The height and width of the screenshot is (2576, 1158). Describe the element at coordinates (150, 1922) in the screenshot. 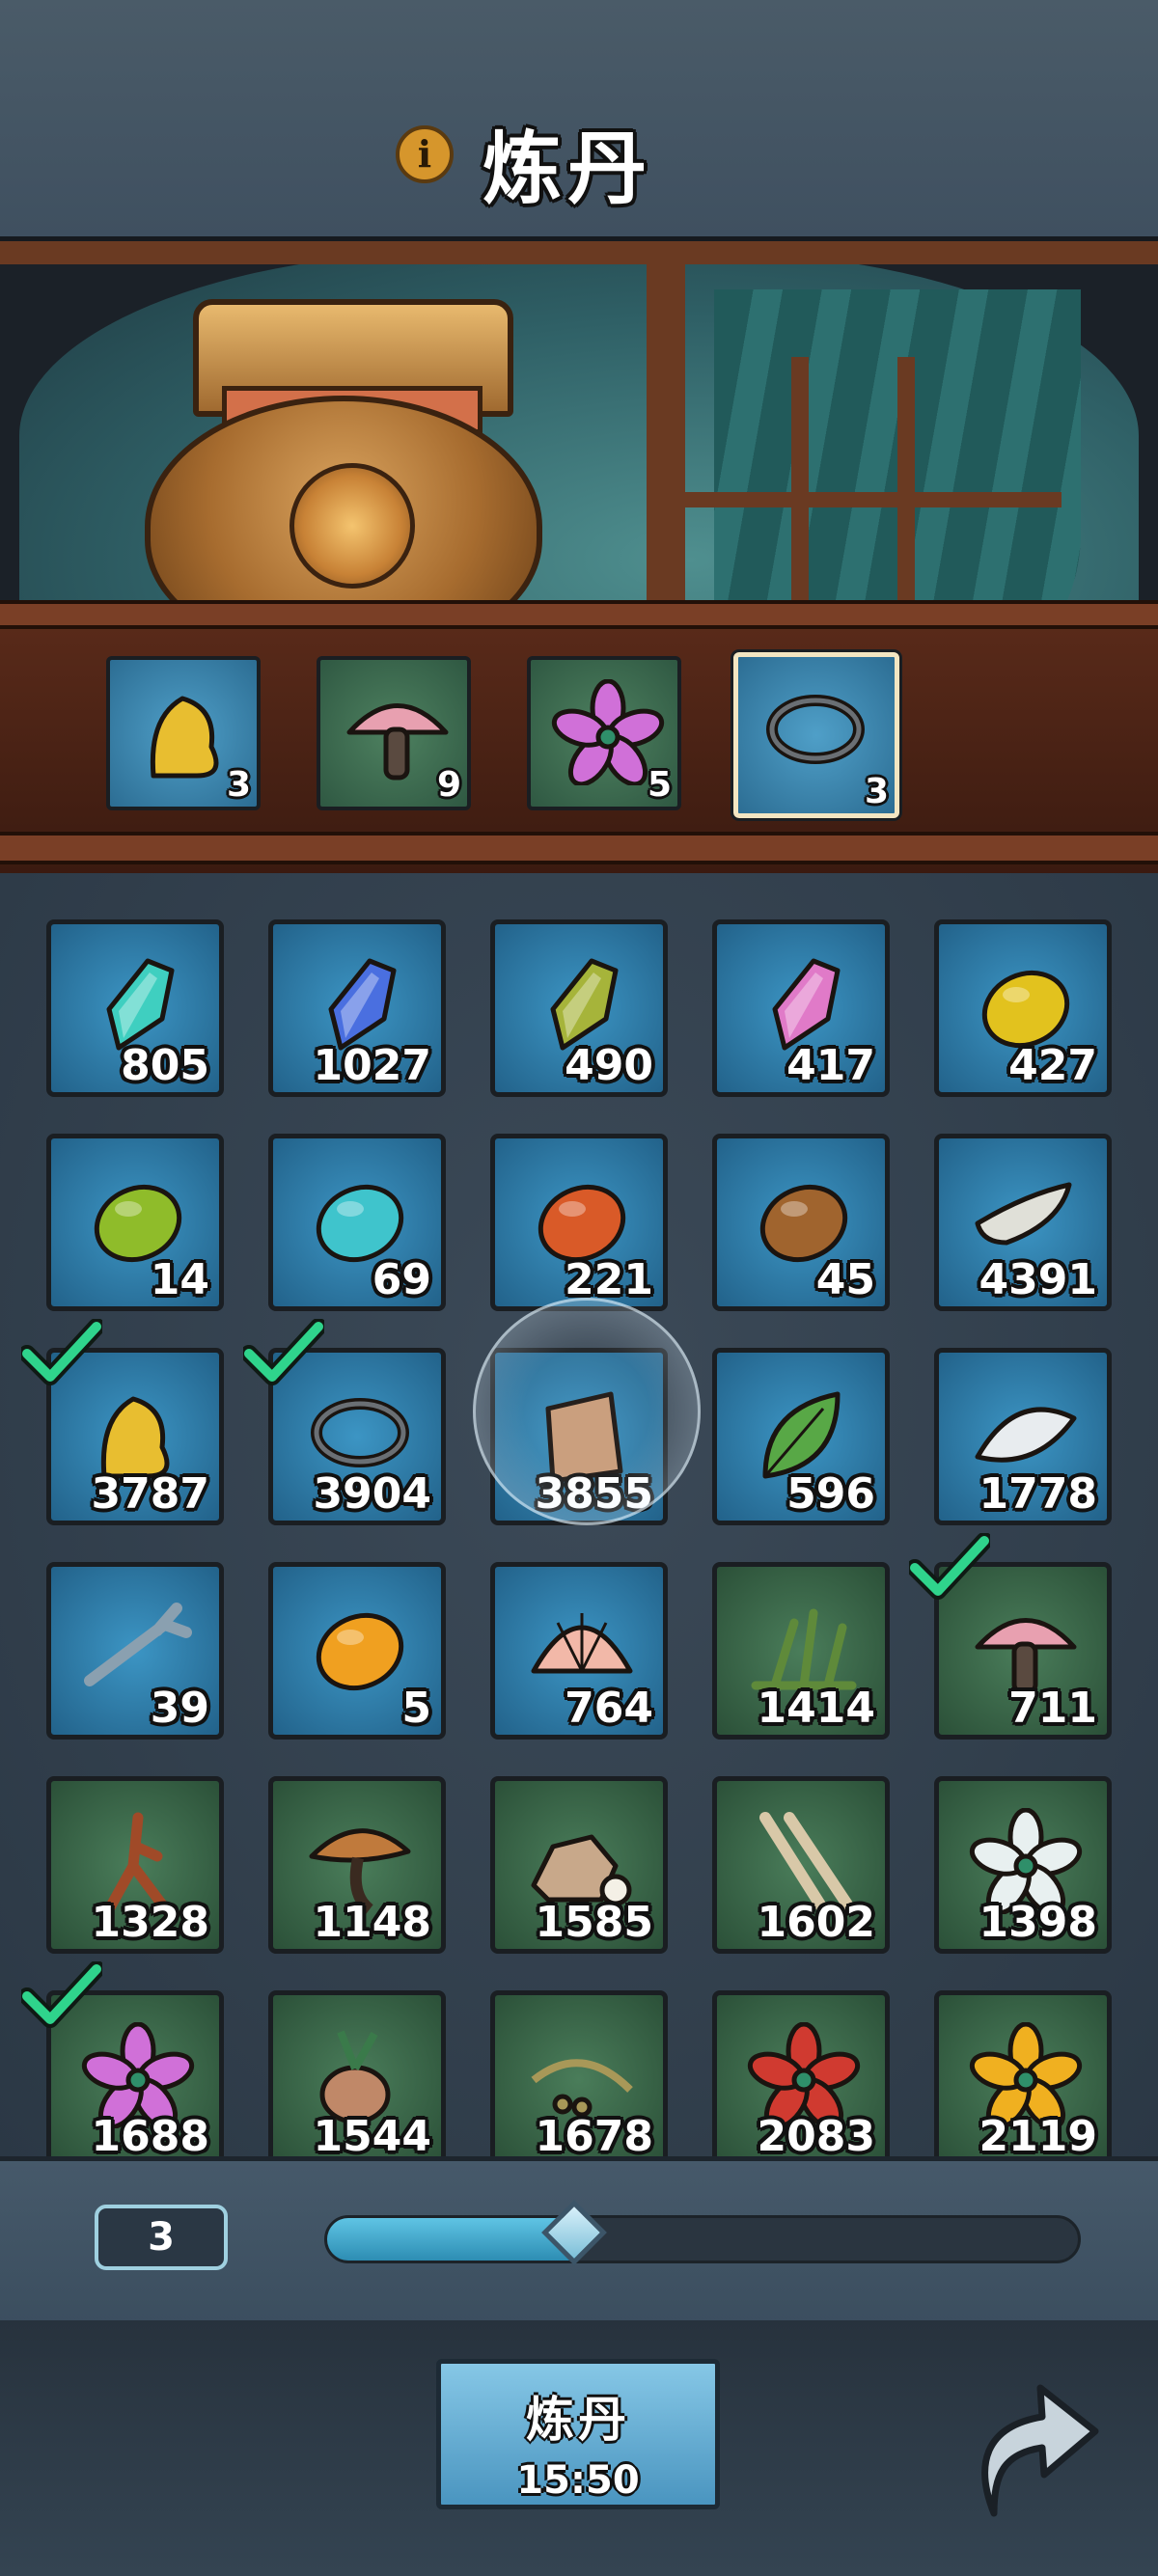

I see `ingredient-count: 1328` at that location.